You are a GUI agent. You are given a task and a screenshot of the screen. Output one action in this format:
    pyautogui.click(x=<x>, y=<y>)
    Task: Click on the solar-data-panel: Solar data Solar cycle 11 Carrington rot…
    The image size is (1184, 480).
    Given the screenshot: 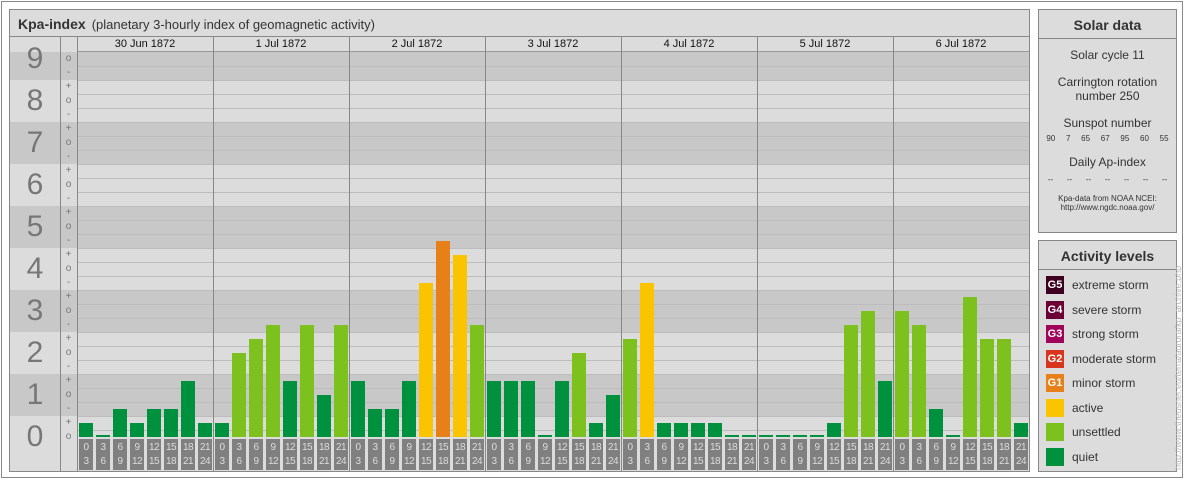 What is the action you would take?
    pyautogui.click(x=1107, y=121)
    